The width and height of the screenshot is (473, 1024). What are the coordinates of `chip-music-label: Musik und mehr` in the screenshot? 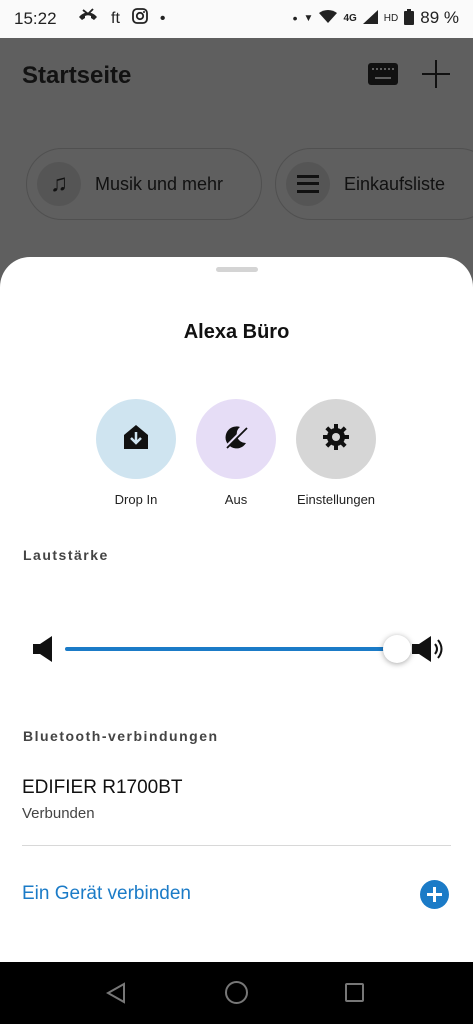 It's located at (159, 183).